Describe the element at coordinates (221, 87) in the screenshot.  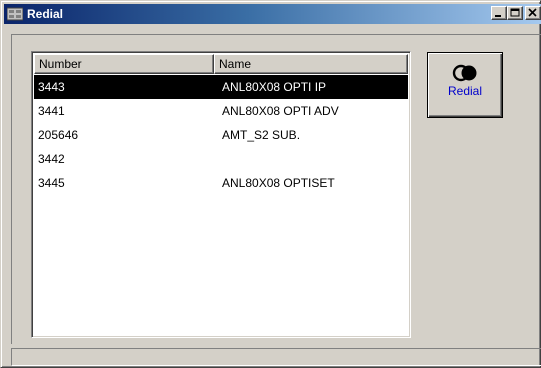
I see `list-item: 3443 ANL80X08 OPTI IP` at that location.